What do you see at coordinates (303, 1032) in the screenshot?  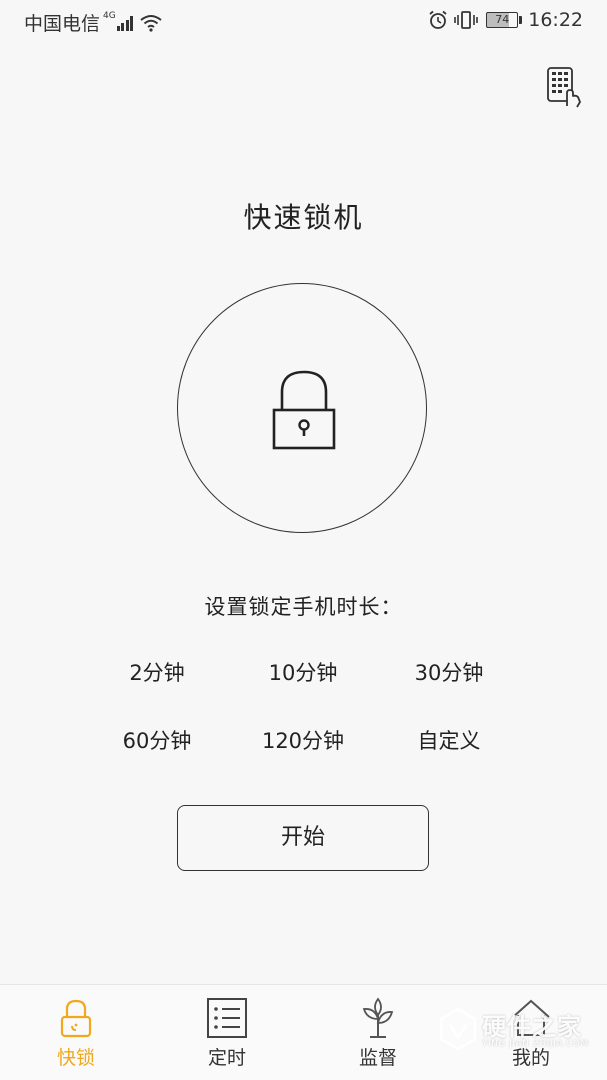 I see `bottom-nav: 快锁 定时 监督 我的` at bounding box center [303, 1032].